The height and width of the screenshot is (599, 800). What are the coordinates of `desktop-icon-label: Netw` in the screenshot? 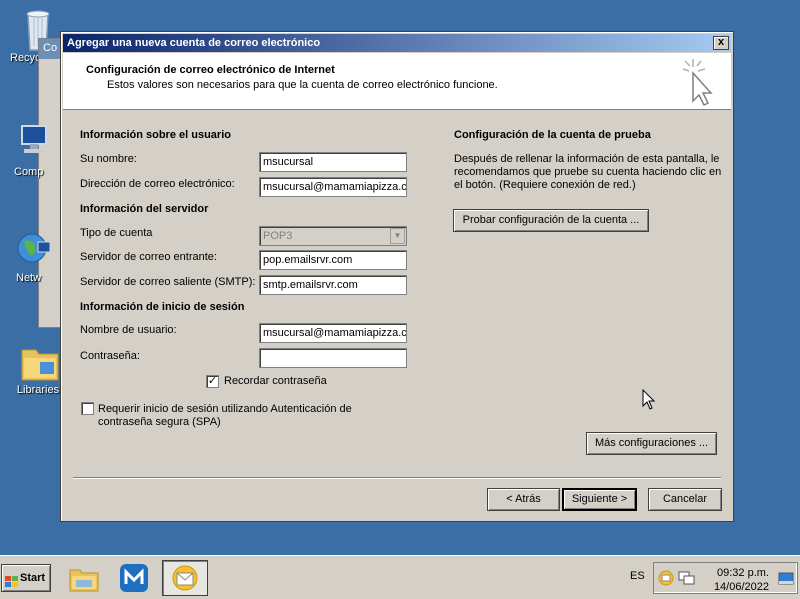 It's located at (29, 278).